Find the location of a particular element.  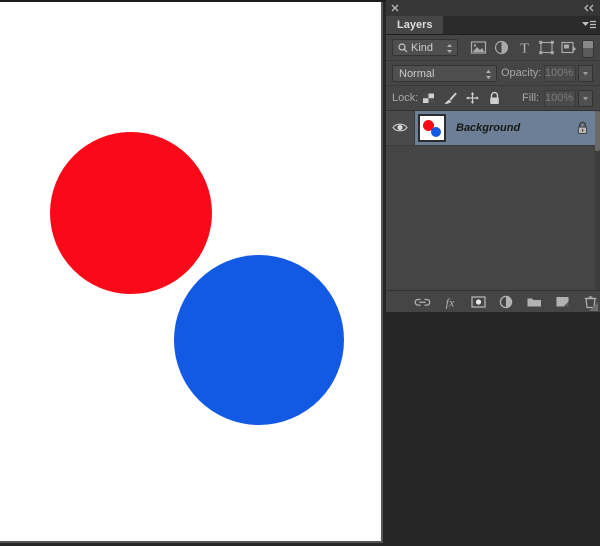

close-icon is located at coordinates (395, 8).